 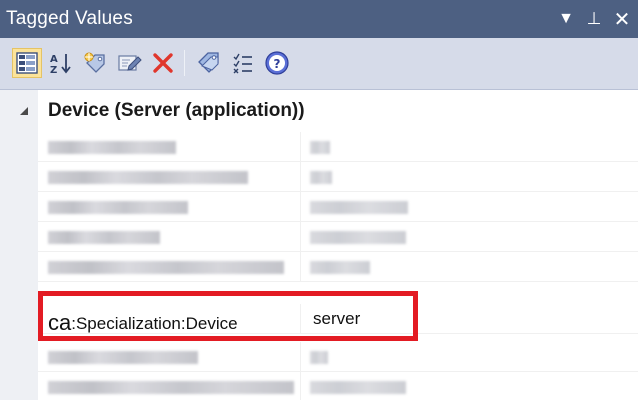 I want to click on edit-tag-button, so click(x=129, y=63).